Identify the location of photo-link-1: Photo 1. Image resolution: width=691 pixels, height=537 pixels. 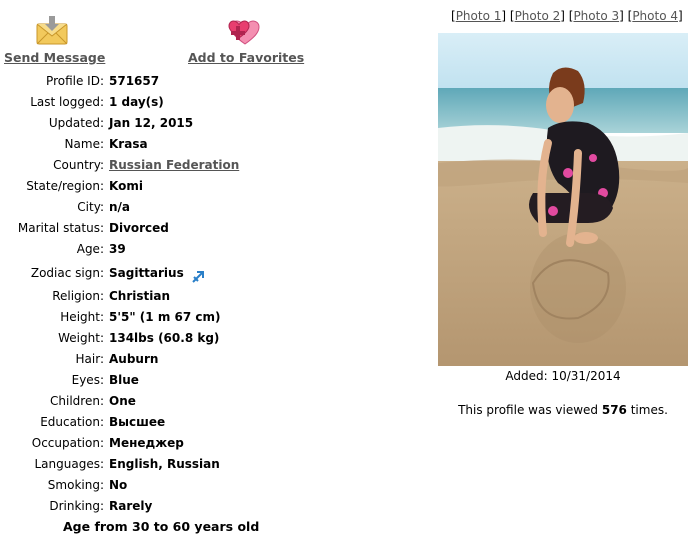
(479, 16).